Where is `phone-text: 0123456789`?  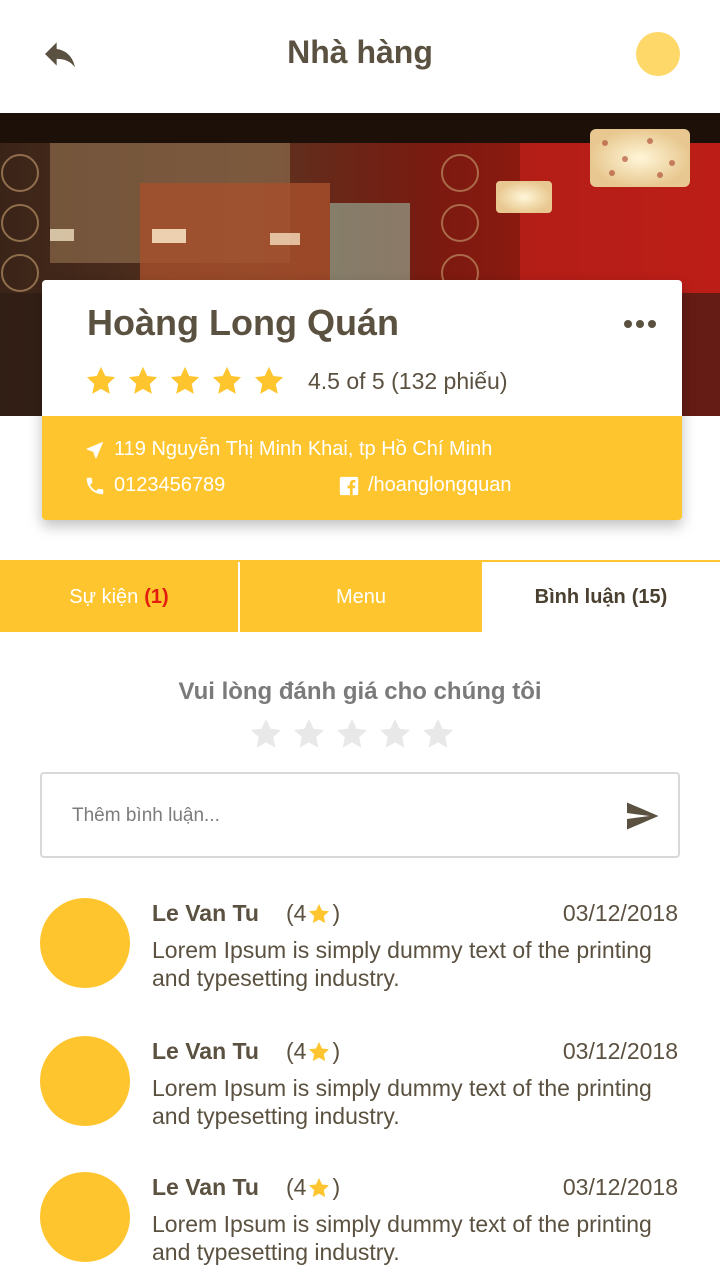 phone-text: 0123456789 is located at coordinates (170, 485).